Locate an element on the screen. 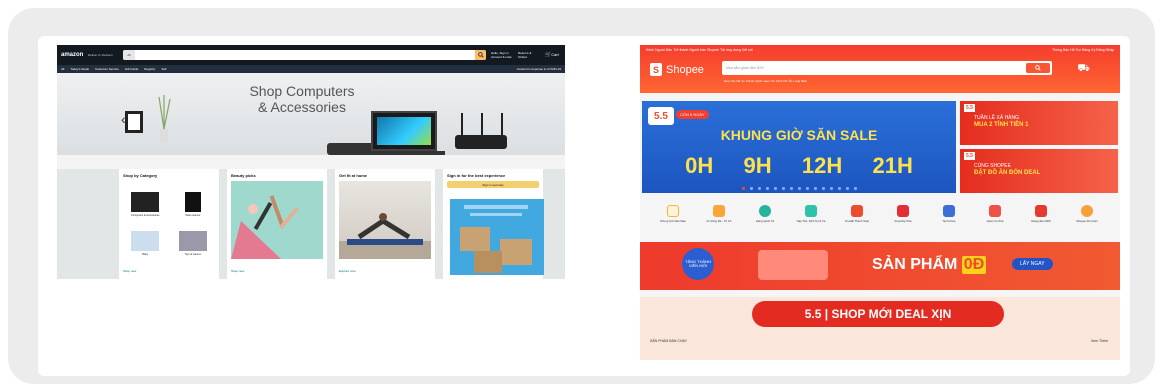  shortcut-tech: Tech Zone is located at coordinates (949, 217).